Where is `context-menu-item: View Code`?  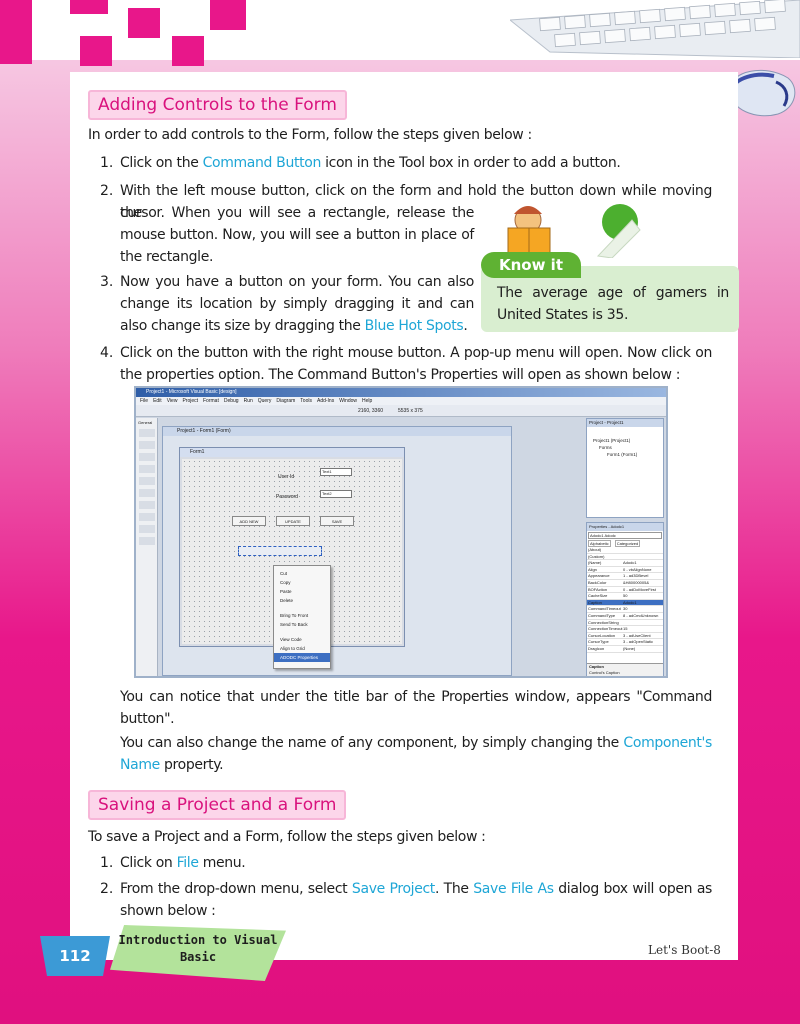
context-menu-item: View Code is located at coordinates (302, 639).